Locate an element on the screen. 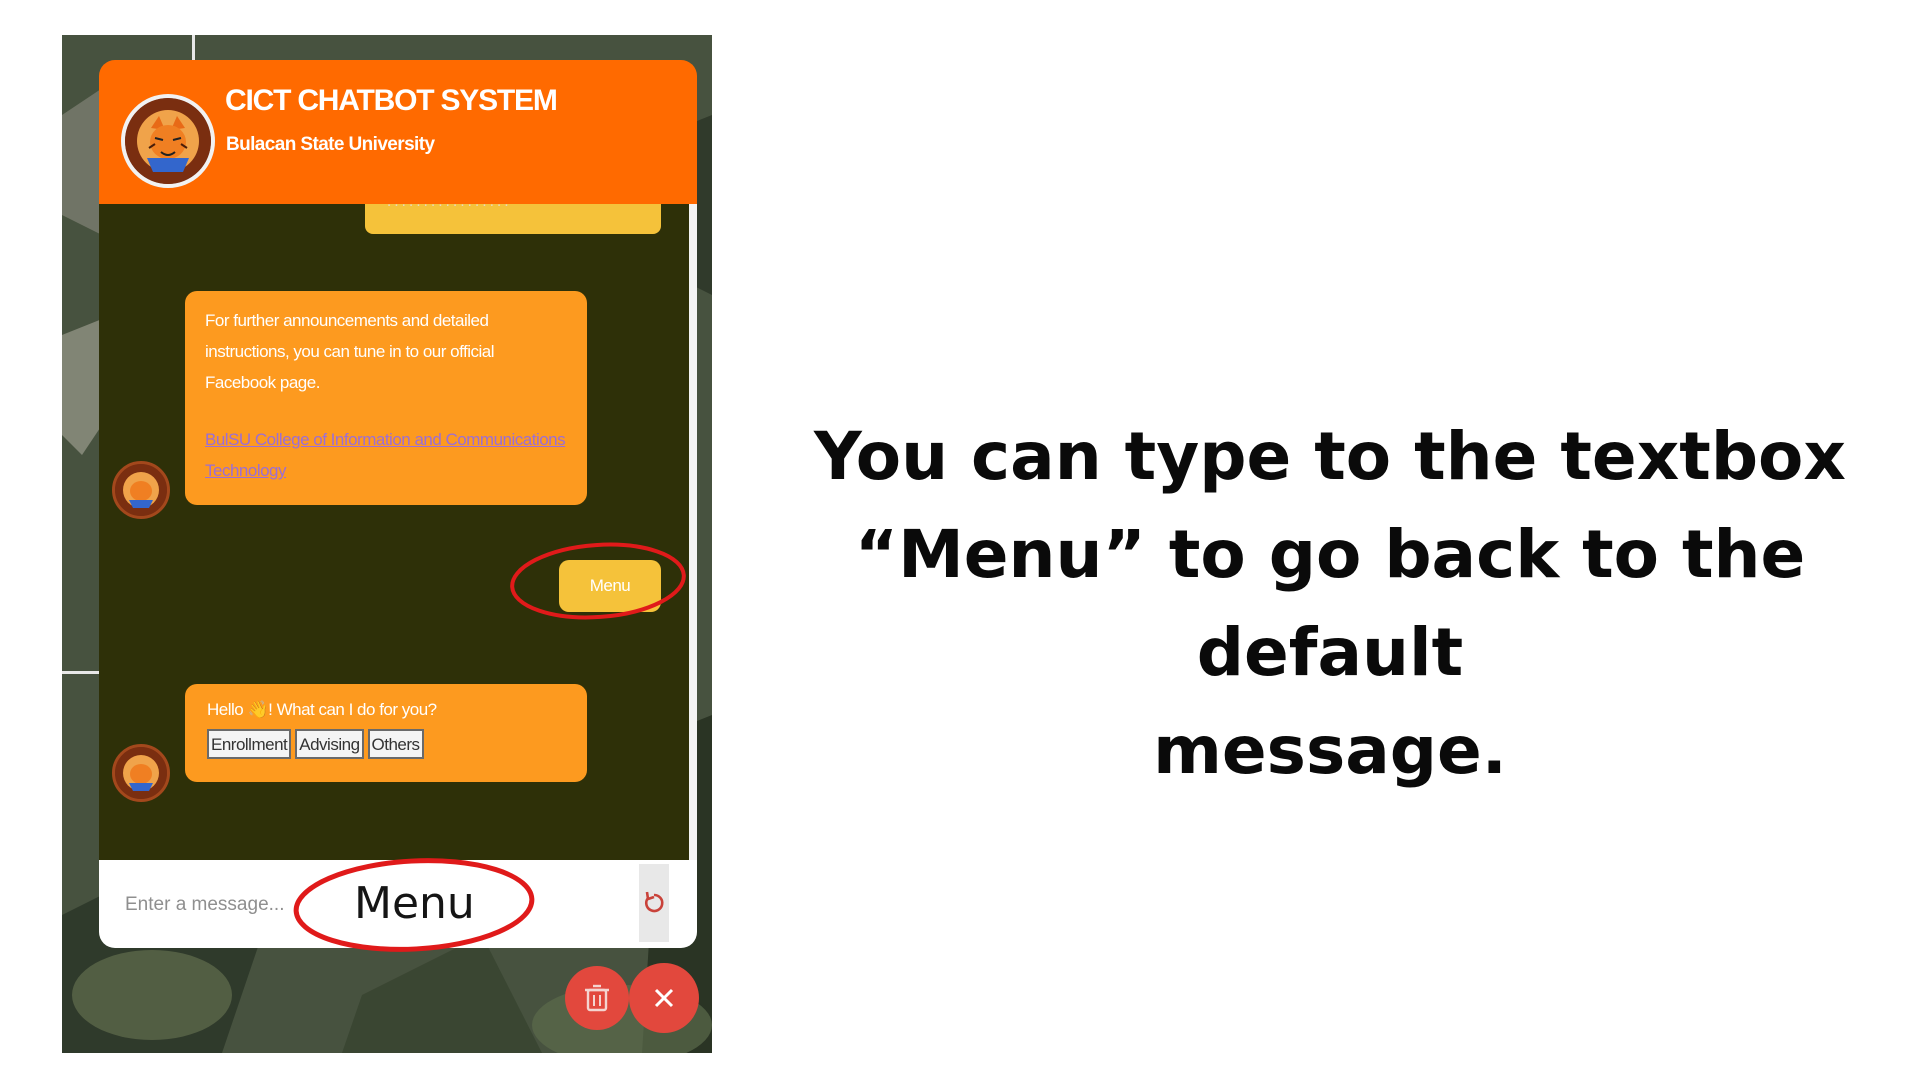 The width and height of the screenshot is (1920, 1080). trash-icon is located at coordinates (597, 998).